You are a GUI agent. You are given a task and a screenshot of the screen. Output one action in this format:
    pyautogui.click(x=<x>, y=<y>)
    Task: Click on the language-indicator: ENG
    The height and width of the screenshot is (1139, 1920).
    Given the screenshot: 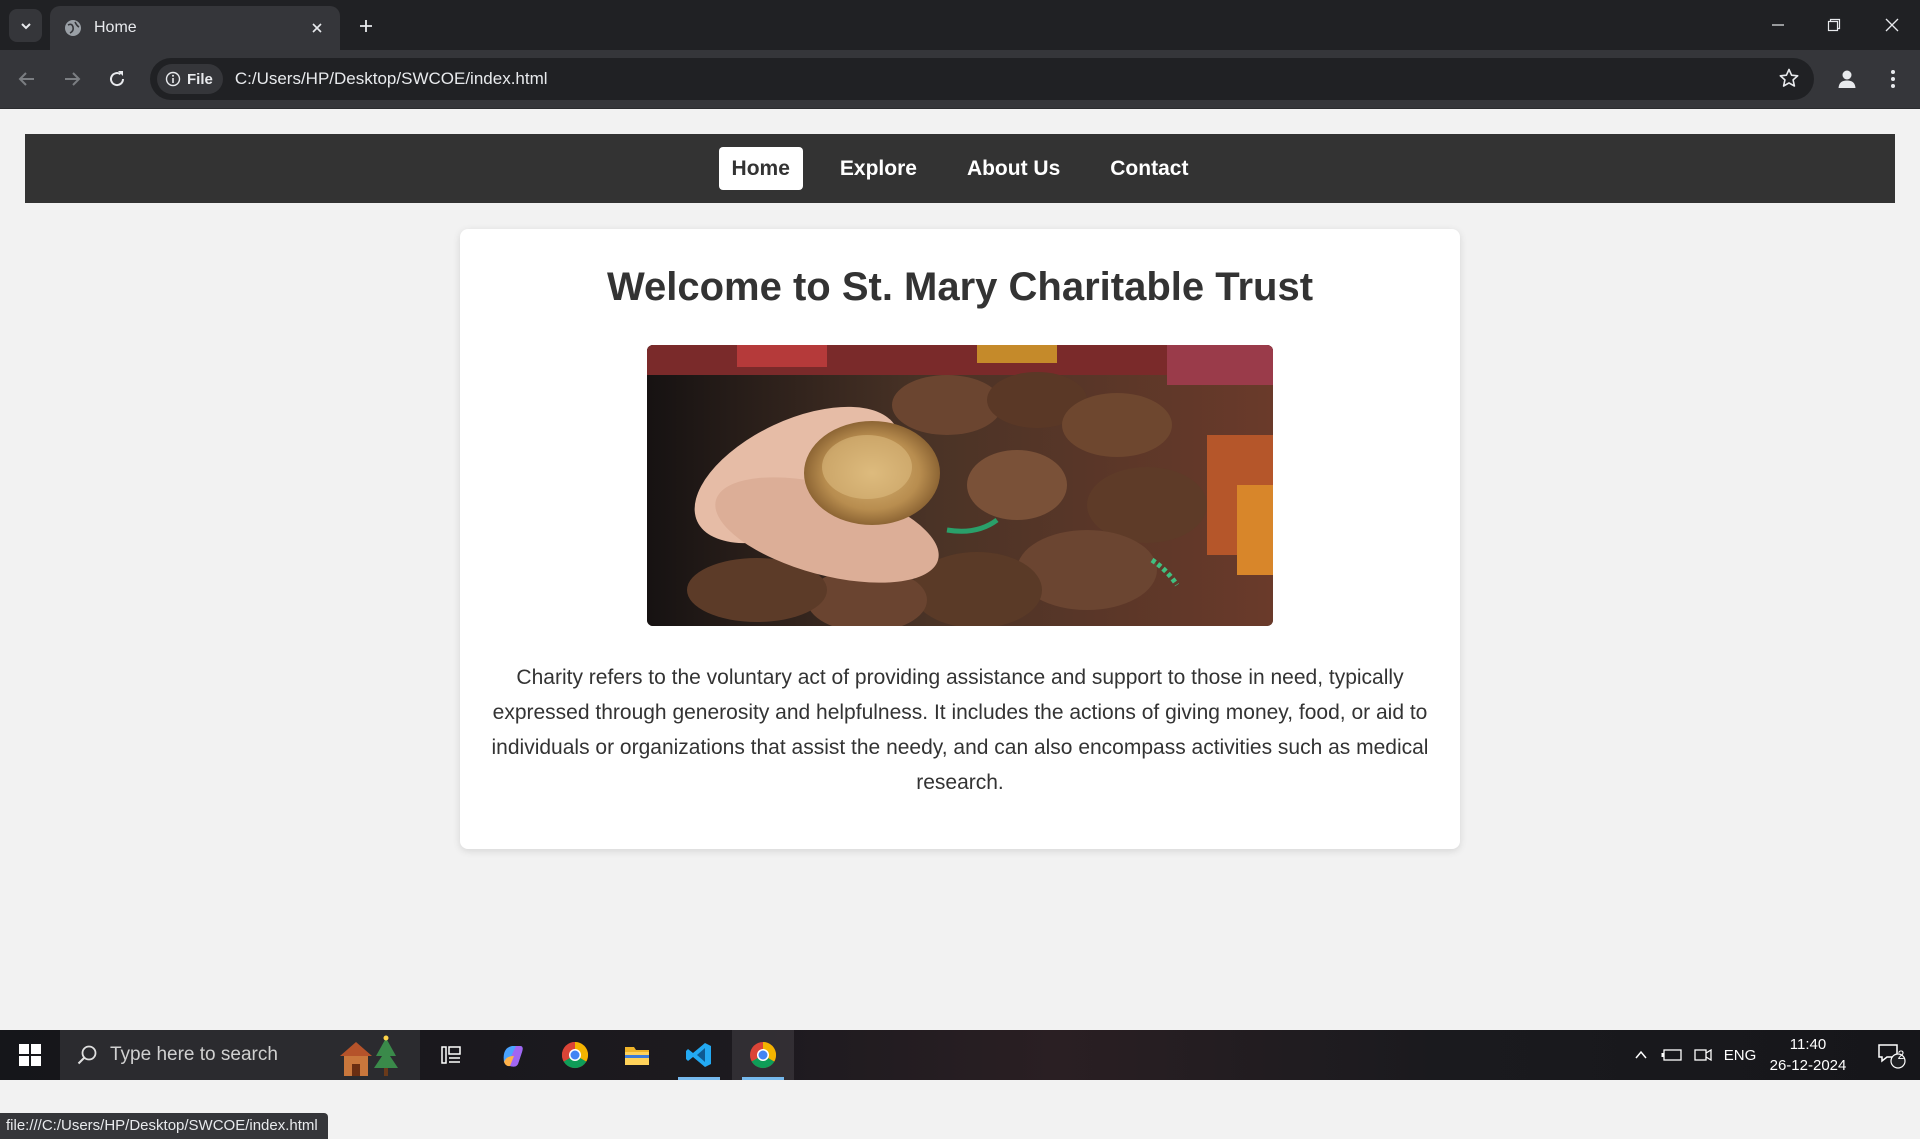 What is the action you would take?
    pyautogui.click(x=1740, y=1055)
    